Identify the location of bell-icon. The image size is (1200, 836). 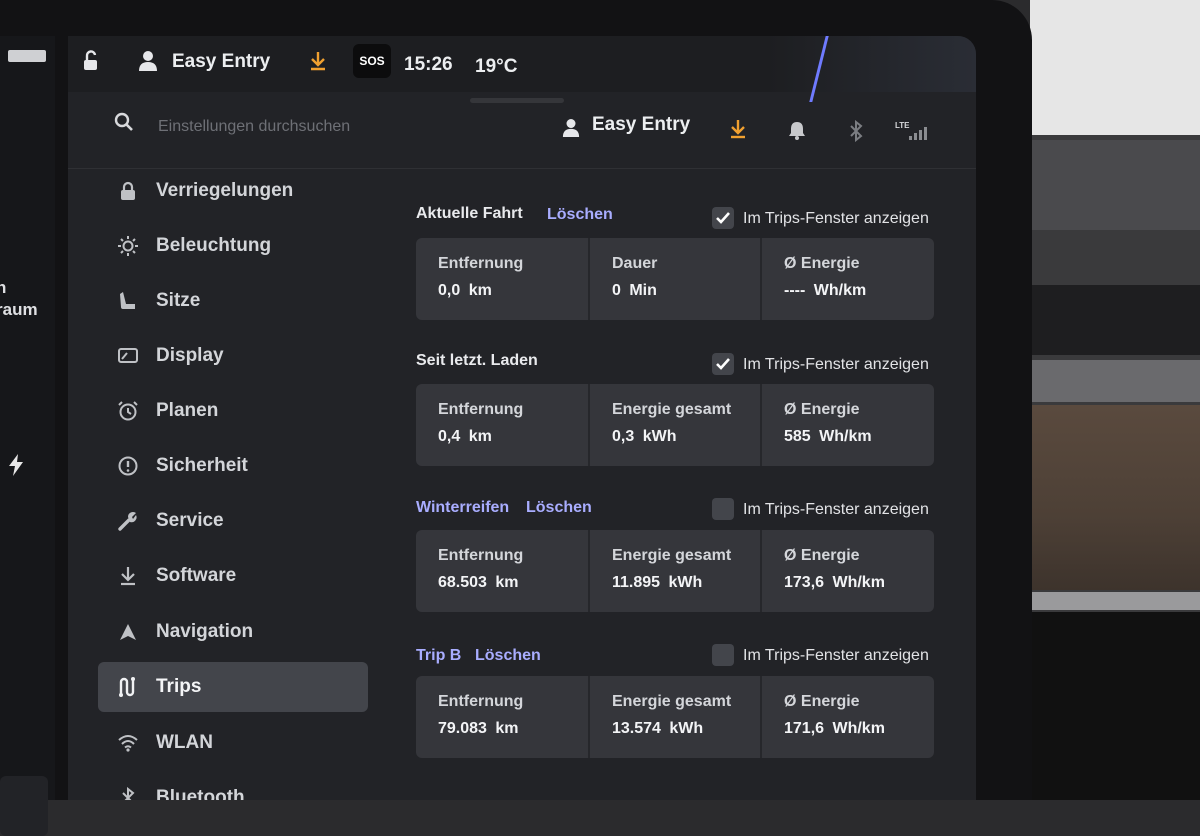
(797, 132).